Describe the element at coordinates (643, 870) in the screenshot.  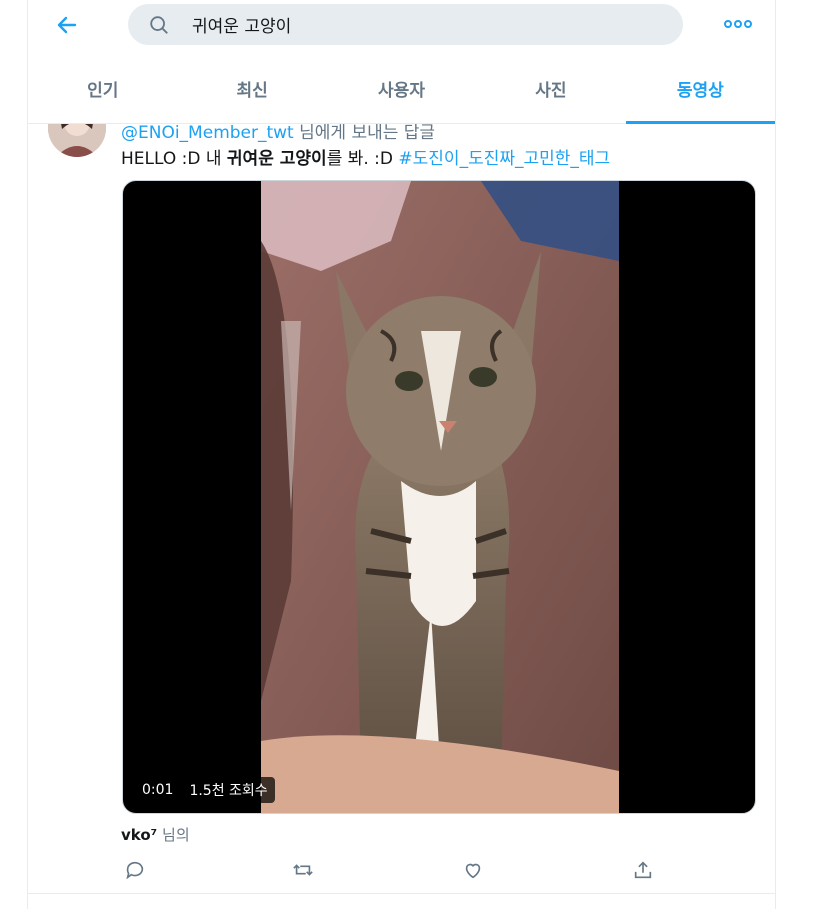
I see `share-icon` at that location.